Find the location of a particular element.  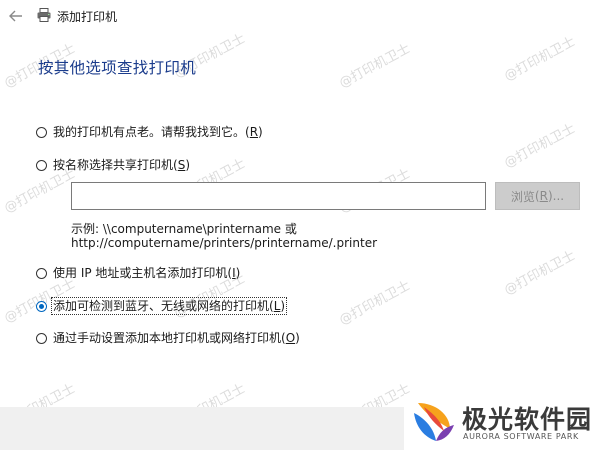

option-bluetooth-wireless: 添加可检测到蓝牙、无线或网络的打印机(L) is located at coordinates (162, 306).